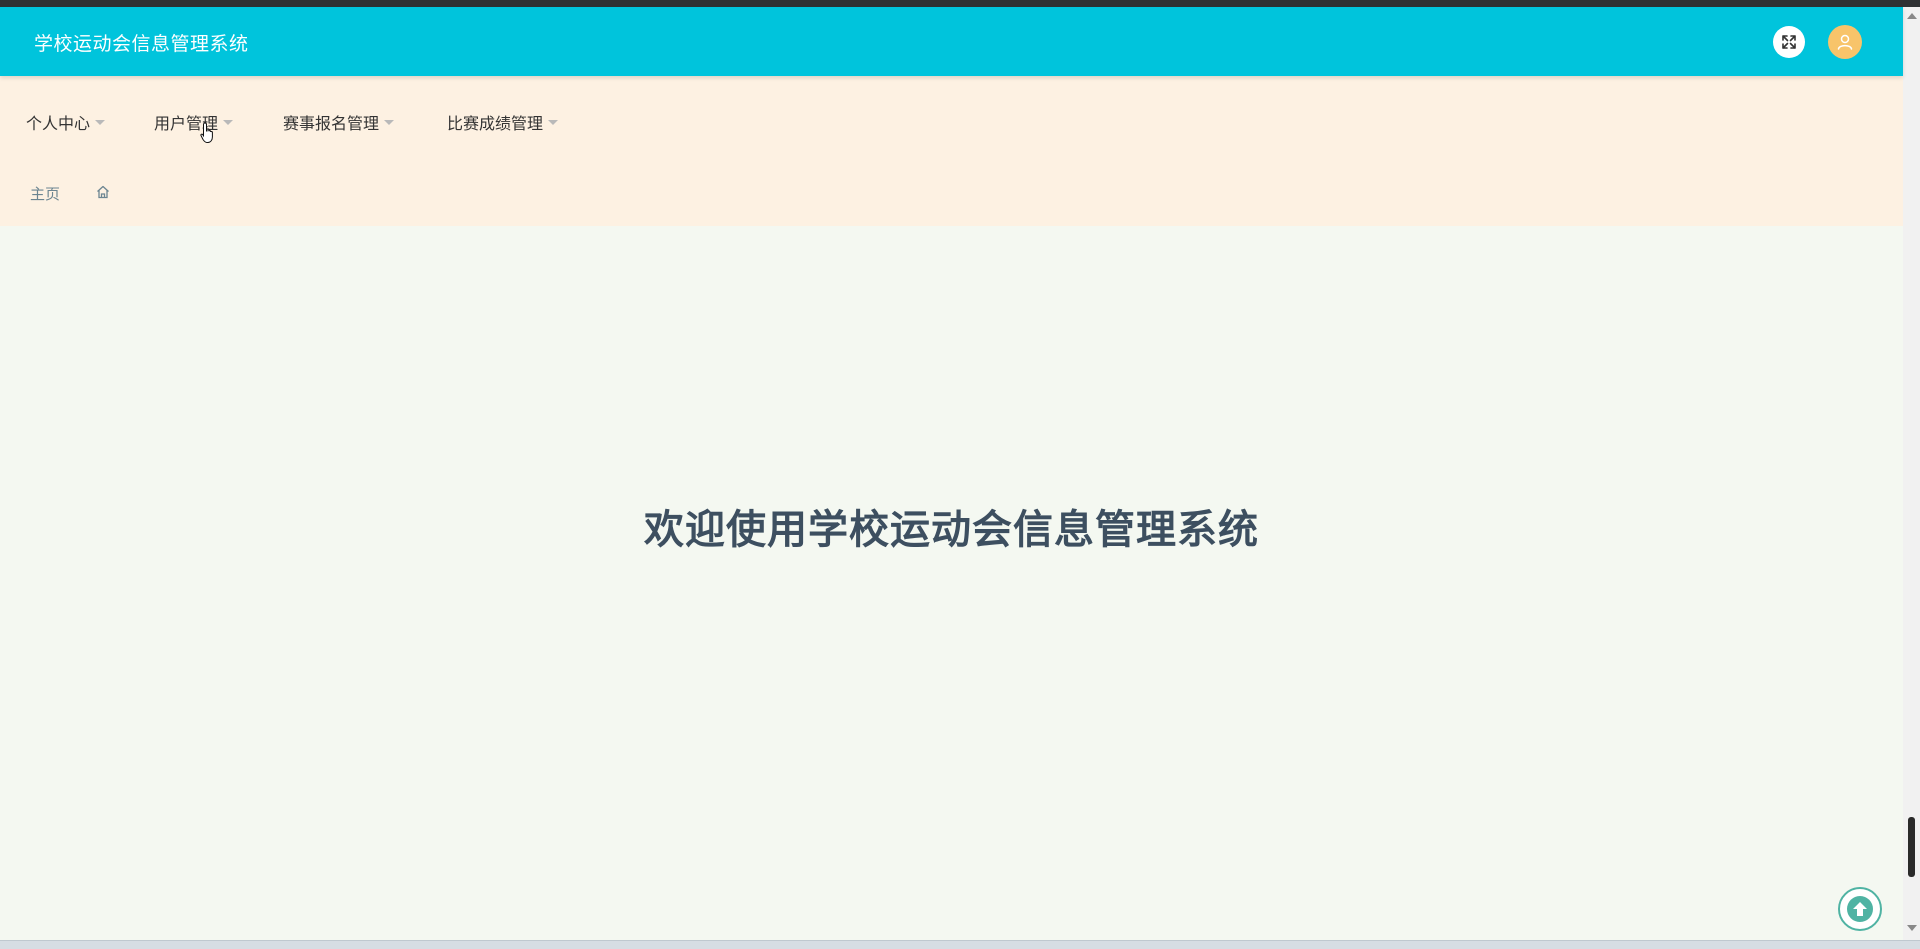  What do you see at coordinates (1912, 16) in the screenshot?
I see `scroll-up-arrow-icon` at bounding box center [1912, 16].